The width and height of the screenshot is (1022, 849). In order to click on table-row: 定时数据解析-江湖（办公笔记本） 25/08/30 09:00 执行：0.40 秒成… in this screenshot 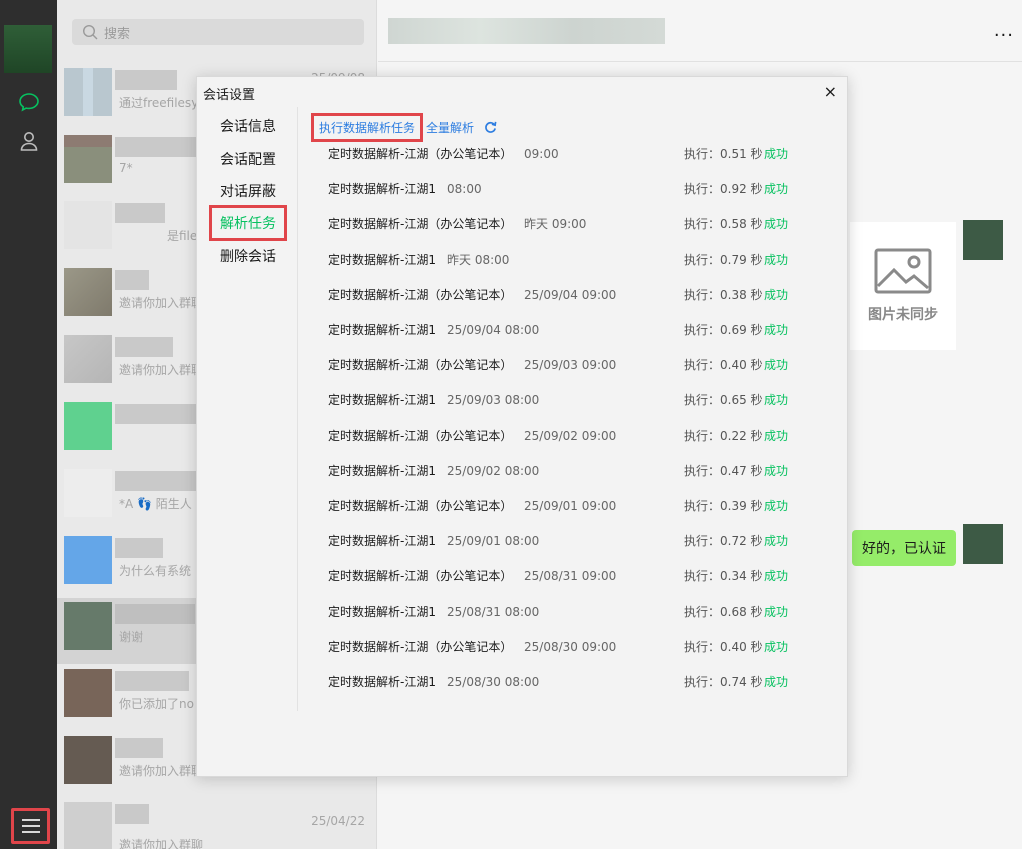, I will do `click(573, 655)`.